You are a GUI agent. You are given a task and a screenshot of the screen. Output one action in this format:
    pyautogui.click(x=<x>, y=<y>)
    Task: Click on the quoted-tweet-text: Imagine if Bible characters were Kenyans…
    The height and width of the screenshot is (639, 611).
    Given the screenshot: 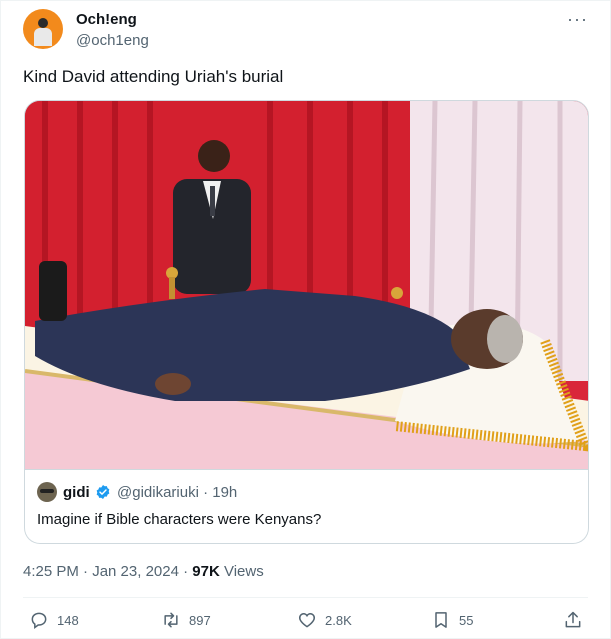 What is the action you would take?
    pyautogui.click(x=179, y=519)
    